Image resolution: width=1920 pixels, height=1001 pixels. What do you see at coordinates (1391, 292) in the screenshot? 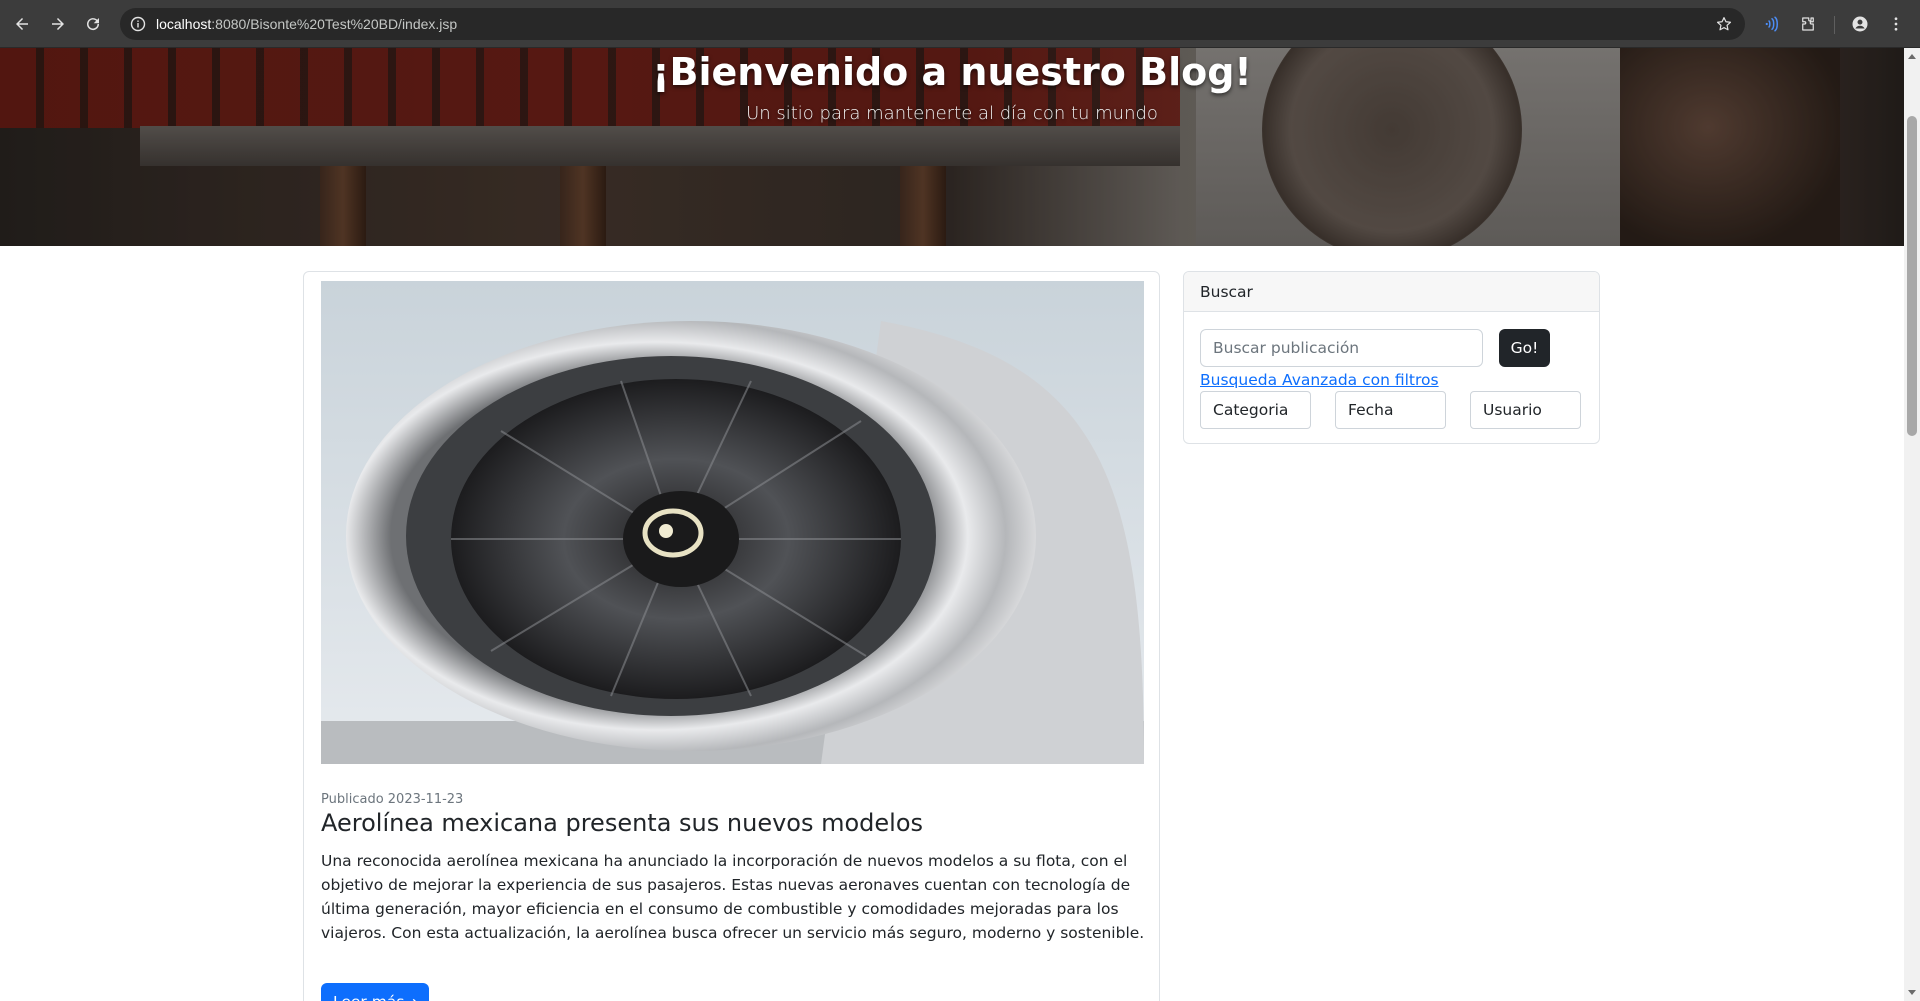
I see `search-card-header: Buscar` at bounding box center [1391, 292].